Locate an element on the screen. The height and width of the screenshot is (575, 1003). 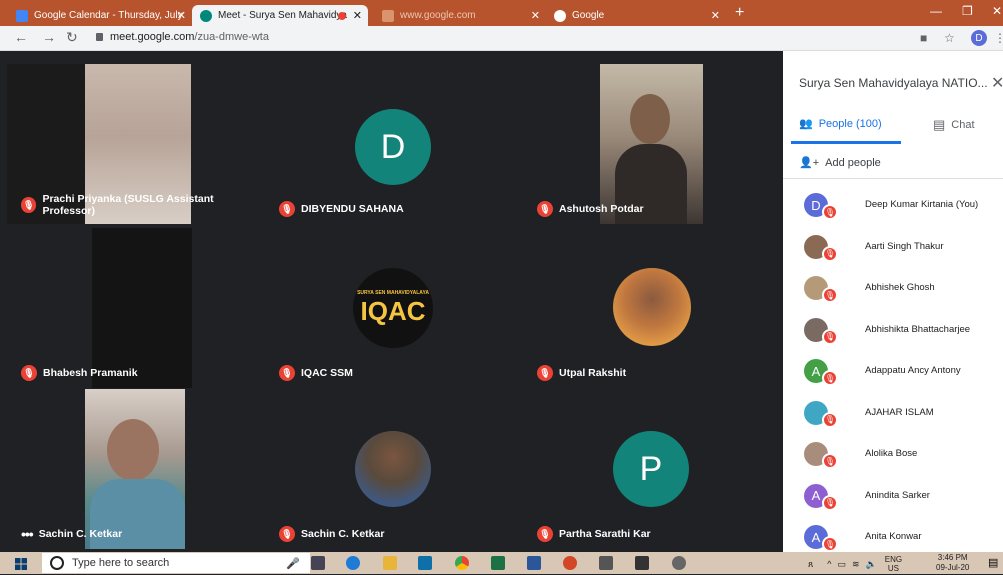
window-close-icon: ✕ is located at coordinates (997, 11).